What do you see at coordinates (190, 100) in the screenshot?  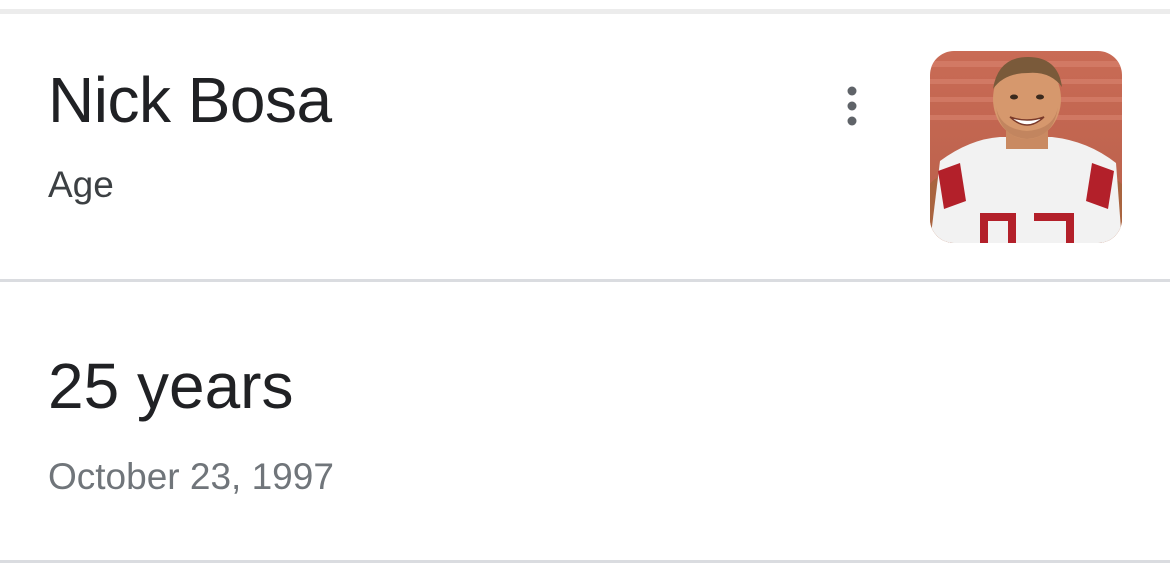 I see `entity-title: Nick Bosa` at bounding box center [190, 100].